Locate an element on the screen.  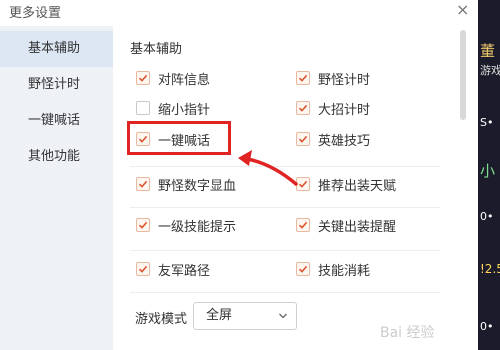
checkbox-label: 对阵信息 is located at coordinates (184, 80).